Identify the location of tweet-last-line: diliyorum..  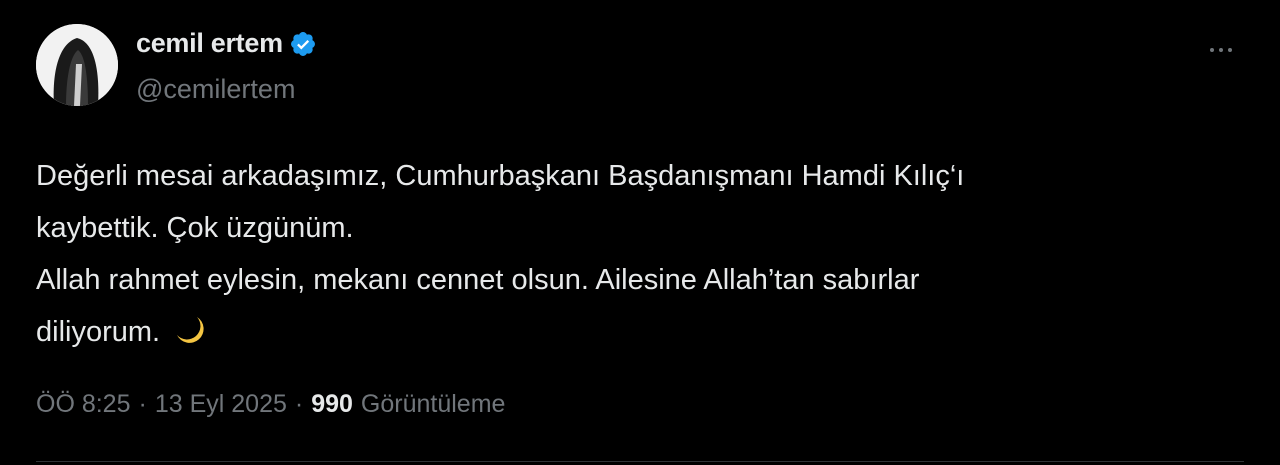
(636, 335).